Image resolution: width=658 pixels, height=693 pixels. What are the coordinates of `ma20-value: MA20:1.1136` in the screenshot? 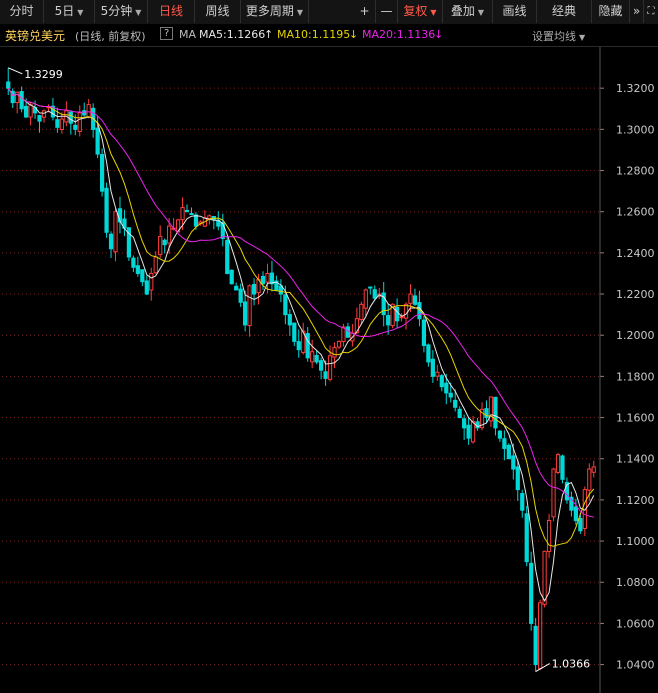 It's located at (399, 34).